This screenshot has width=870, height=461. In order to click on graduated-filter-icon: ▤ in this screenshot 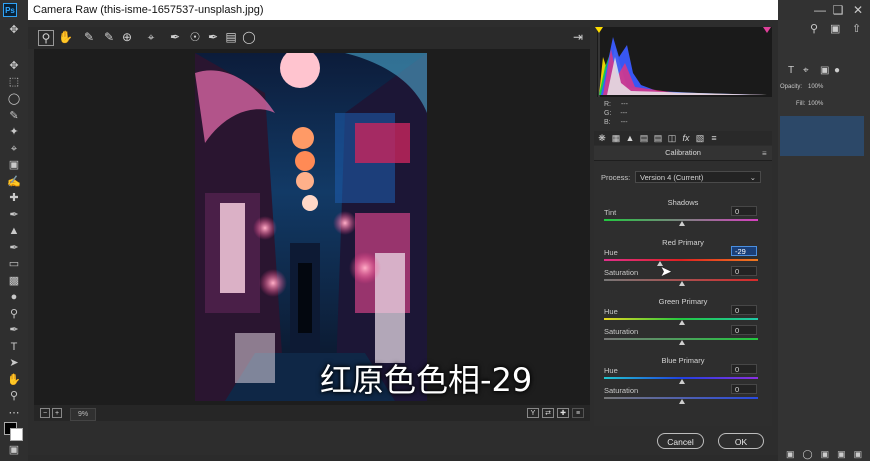, I will do `click(231, 37)`.